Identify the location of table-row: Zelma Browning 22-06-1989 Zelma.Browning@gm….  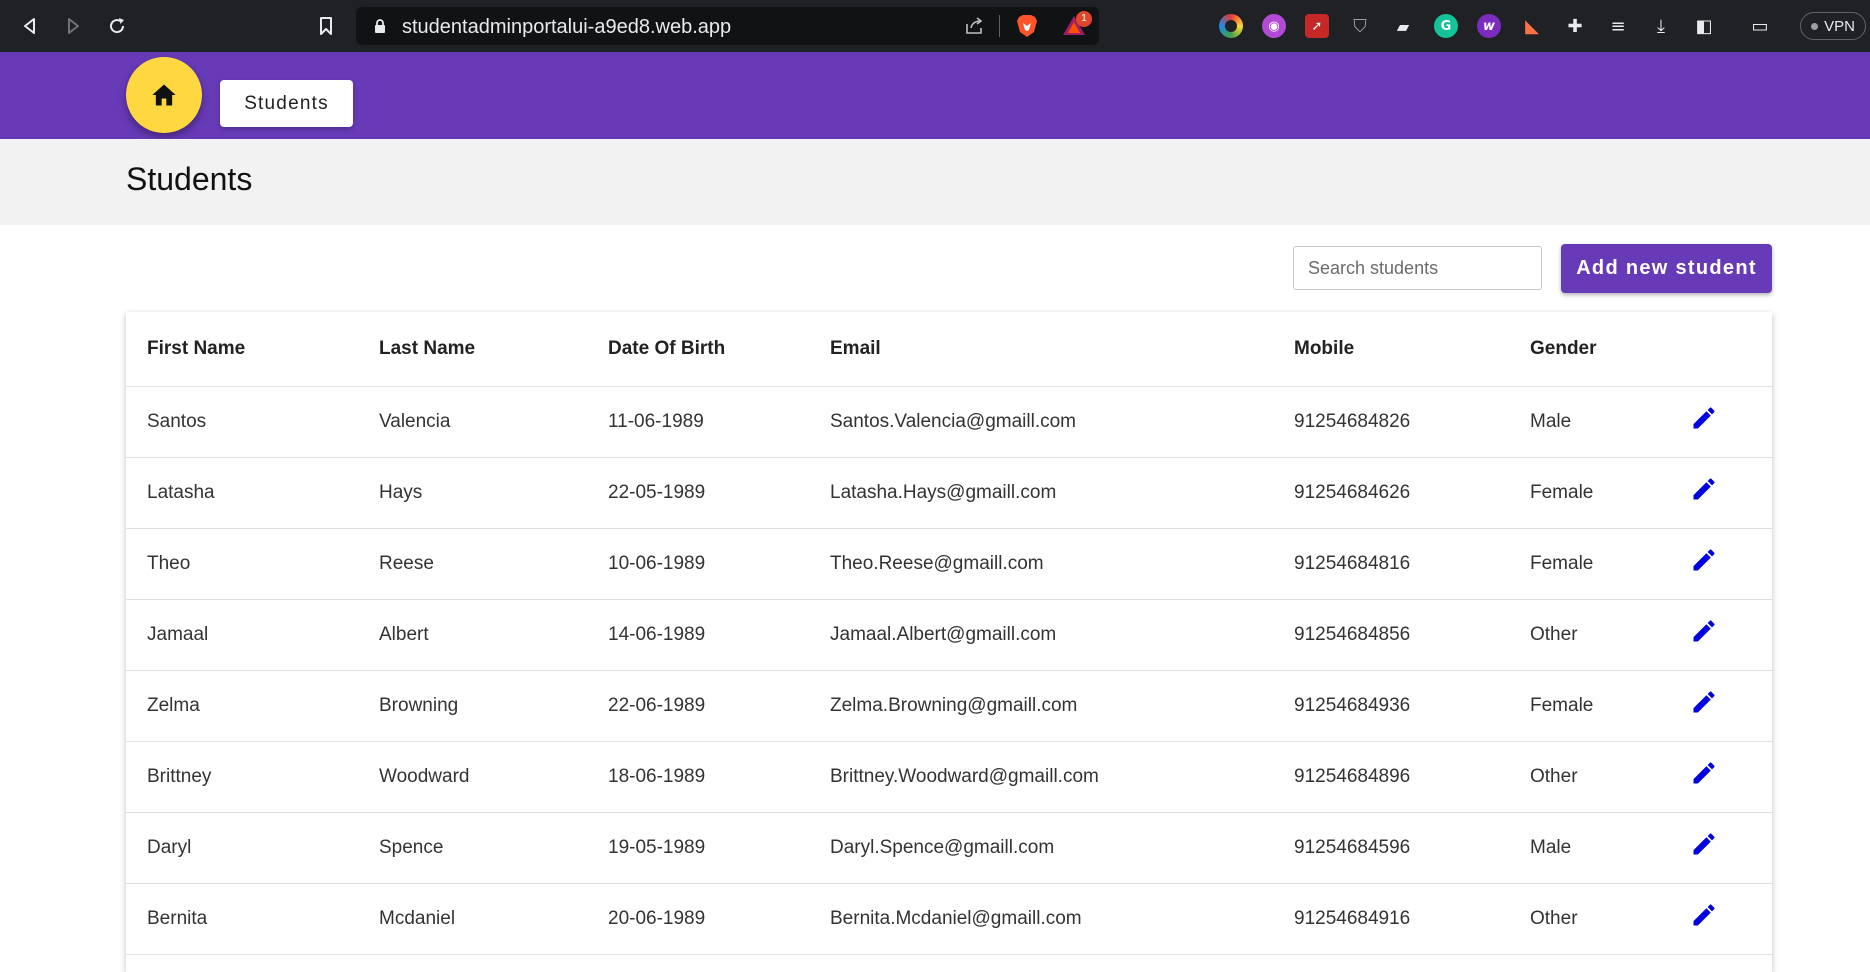
(949, 706).